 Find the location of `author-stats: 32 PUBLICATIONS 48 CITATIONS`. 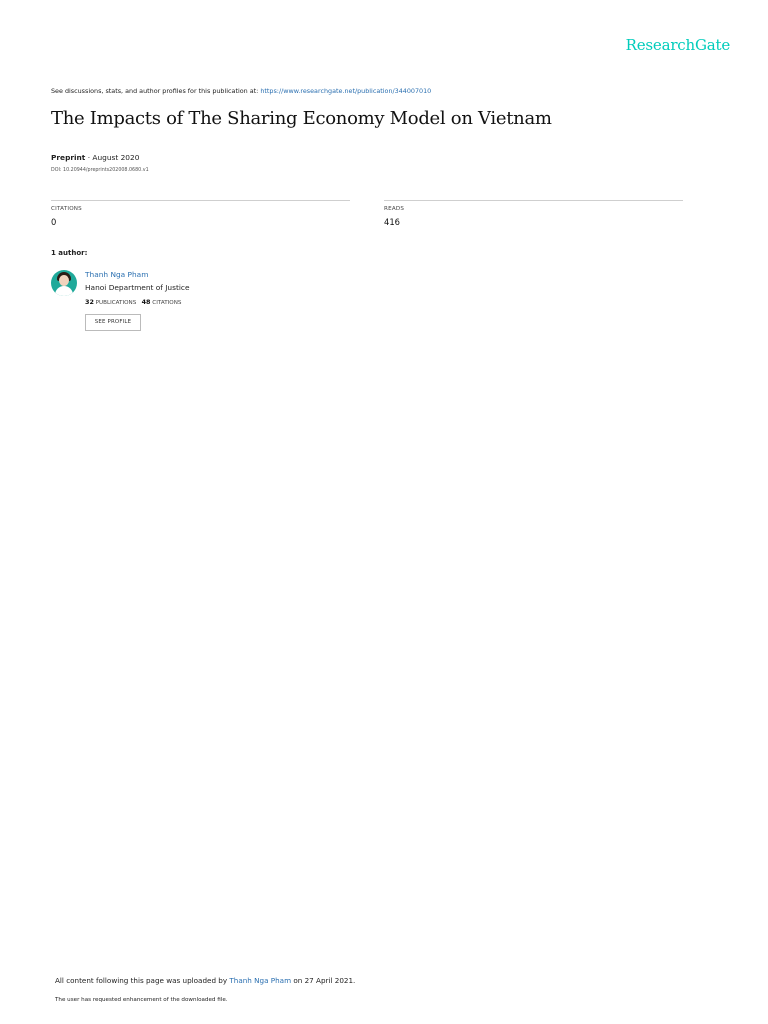

author-stats: 32 PUBLICATIONS 48 CITATIONS is located at coordinates (133, 302).